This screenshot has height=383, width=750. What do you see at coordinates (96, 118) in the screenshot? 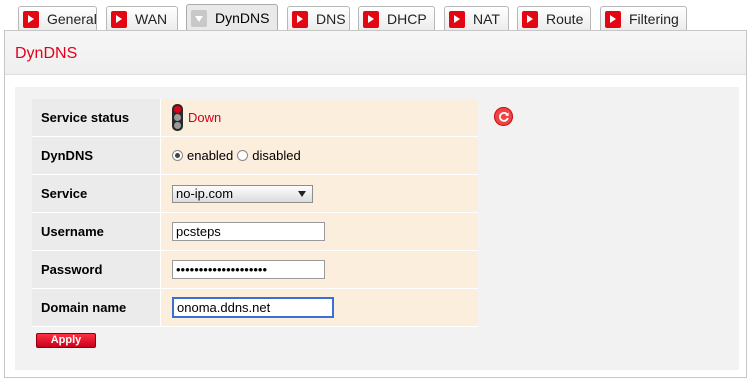
I see `service-status-label: Service status` at bounding box center [96, 118].